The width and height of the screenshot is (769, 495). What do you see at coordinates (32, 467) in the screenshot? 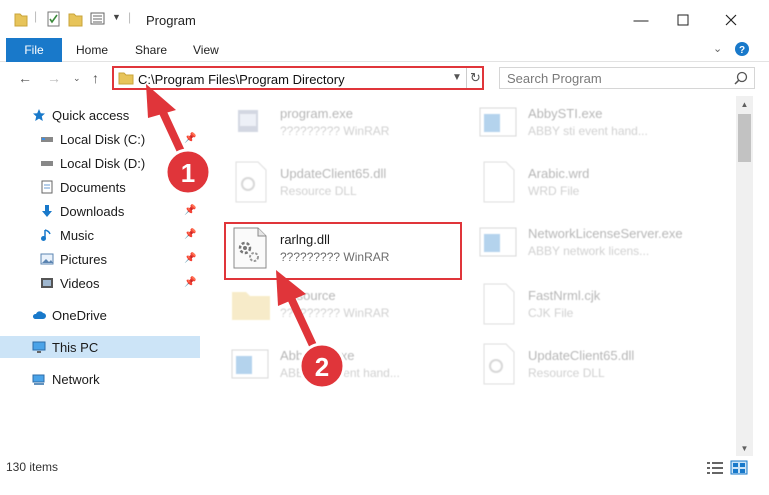
I see `items-count: 130 items` at bounding box center [32, 467].